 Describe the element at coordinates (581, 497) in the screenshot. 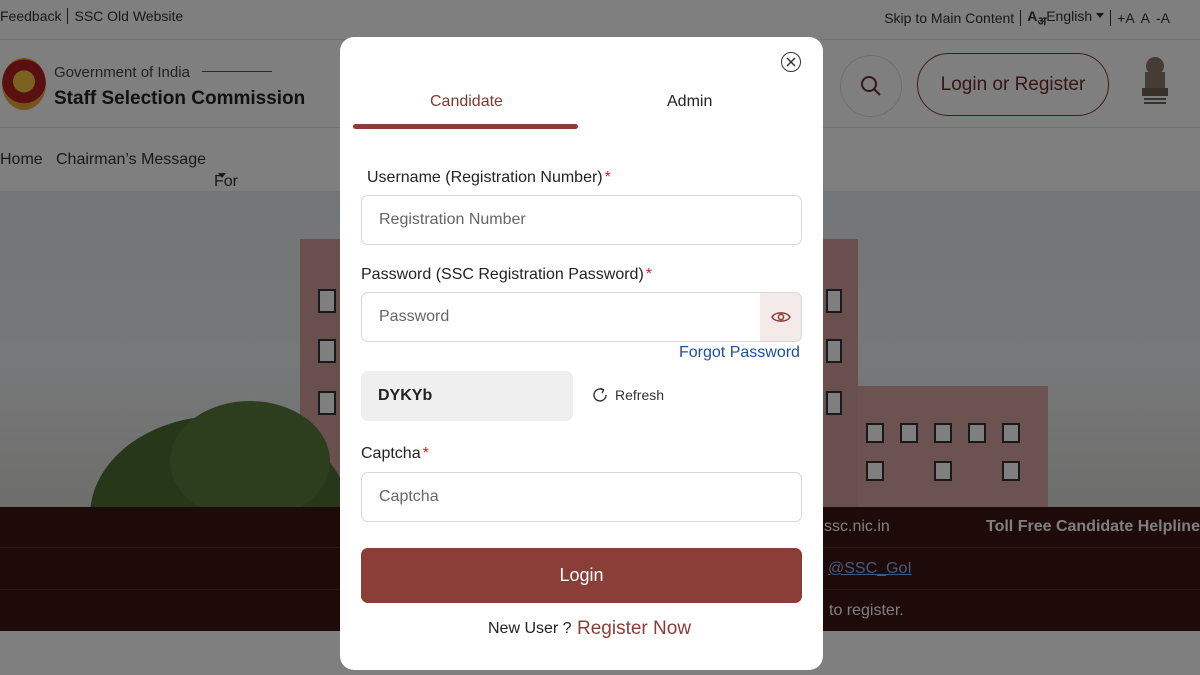

I see `captcha-input` at that location.